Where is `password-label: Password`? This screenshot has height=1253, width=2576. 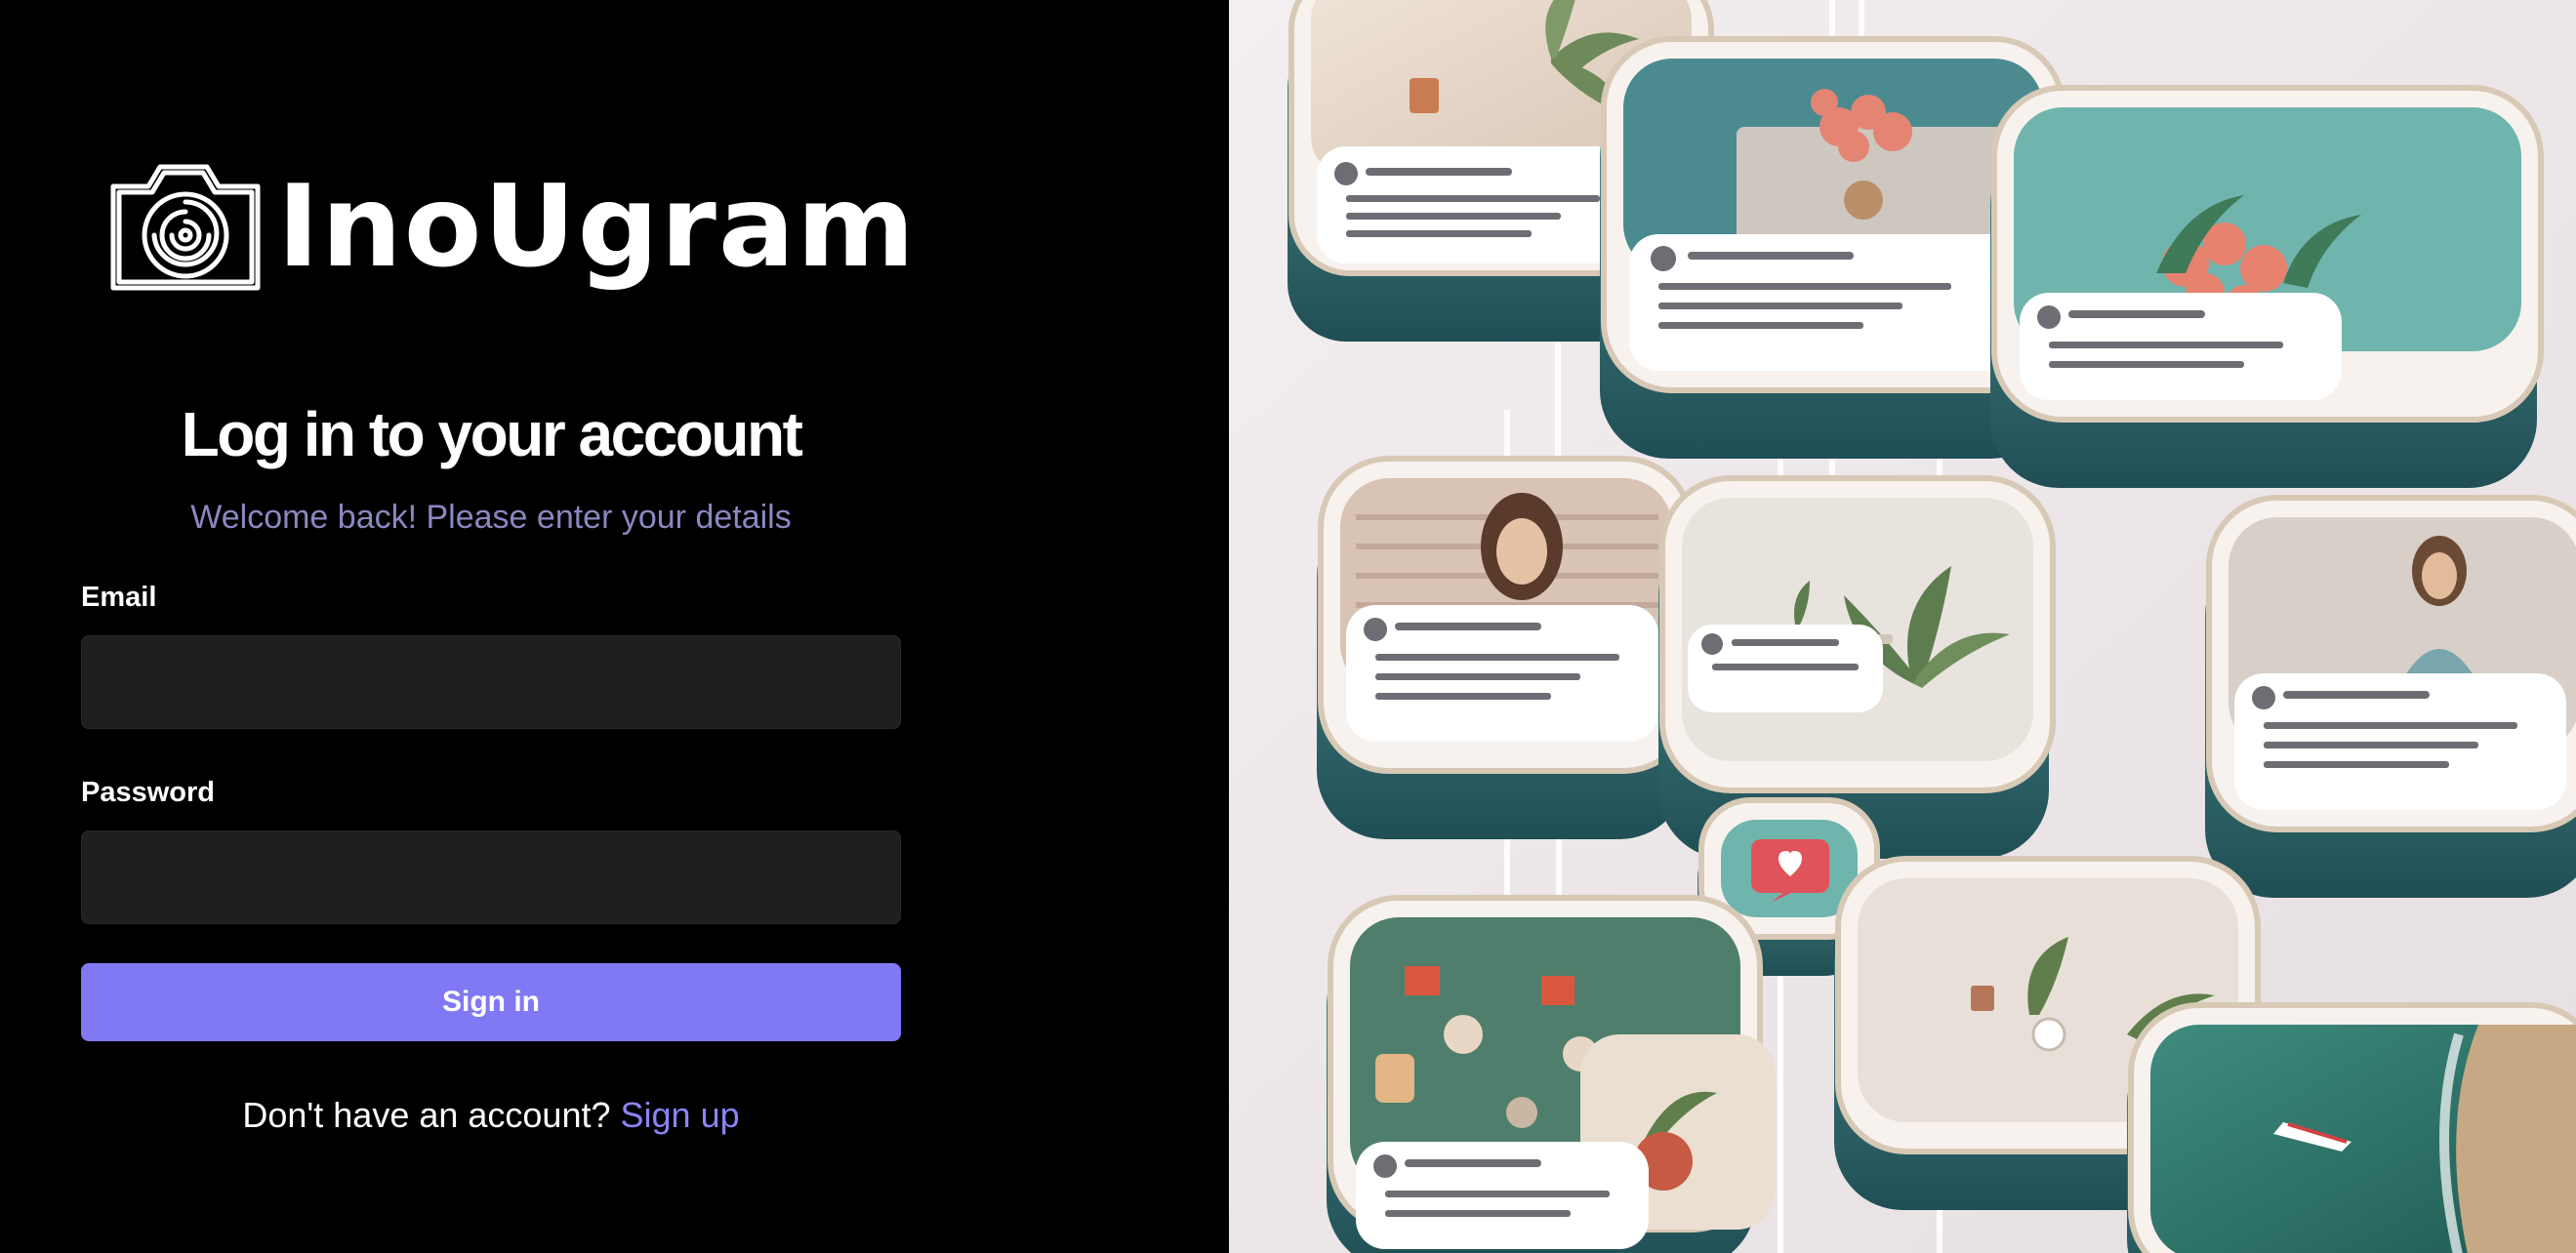
password-label: Password is located at coordinates (148, 792).